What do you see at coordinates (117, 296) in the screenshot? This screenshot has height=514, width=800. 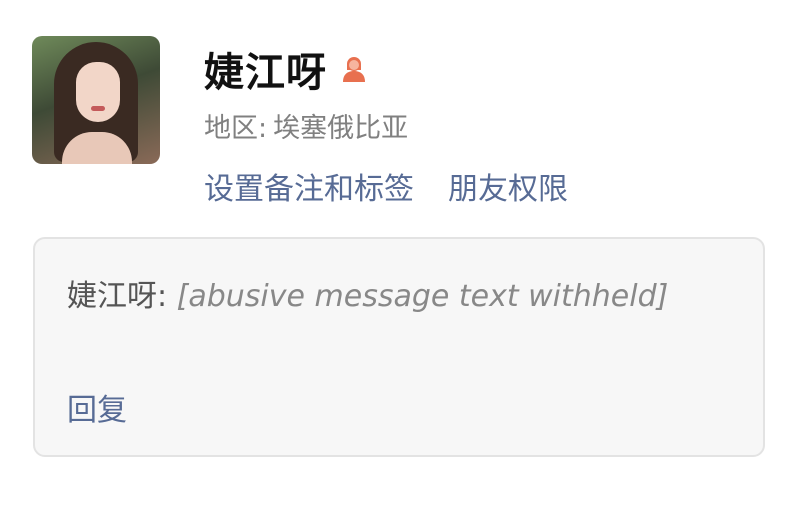 I see `message-sender: 婕江呀:` at bounding box center [117, 296].